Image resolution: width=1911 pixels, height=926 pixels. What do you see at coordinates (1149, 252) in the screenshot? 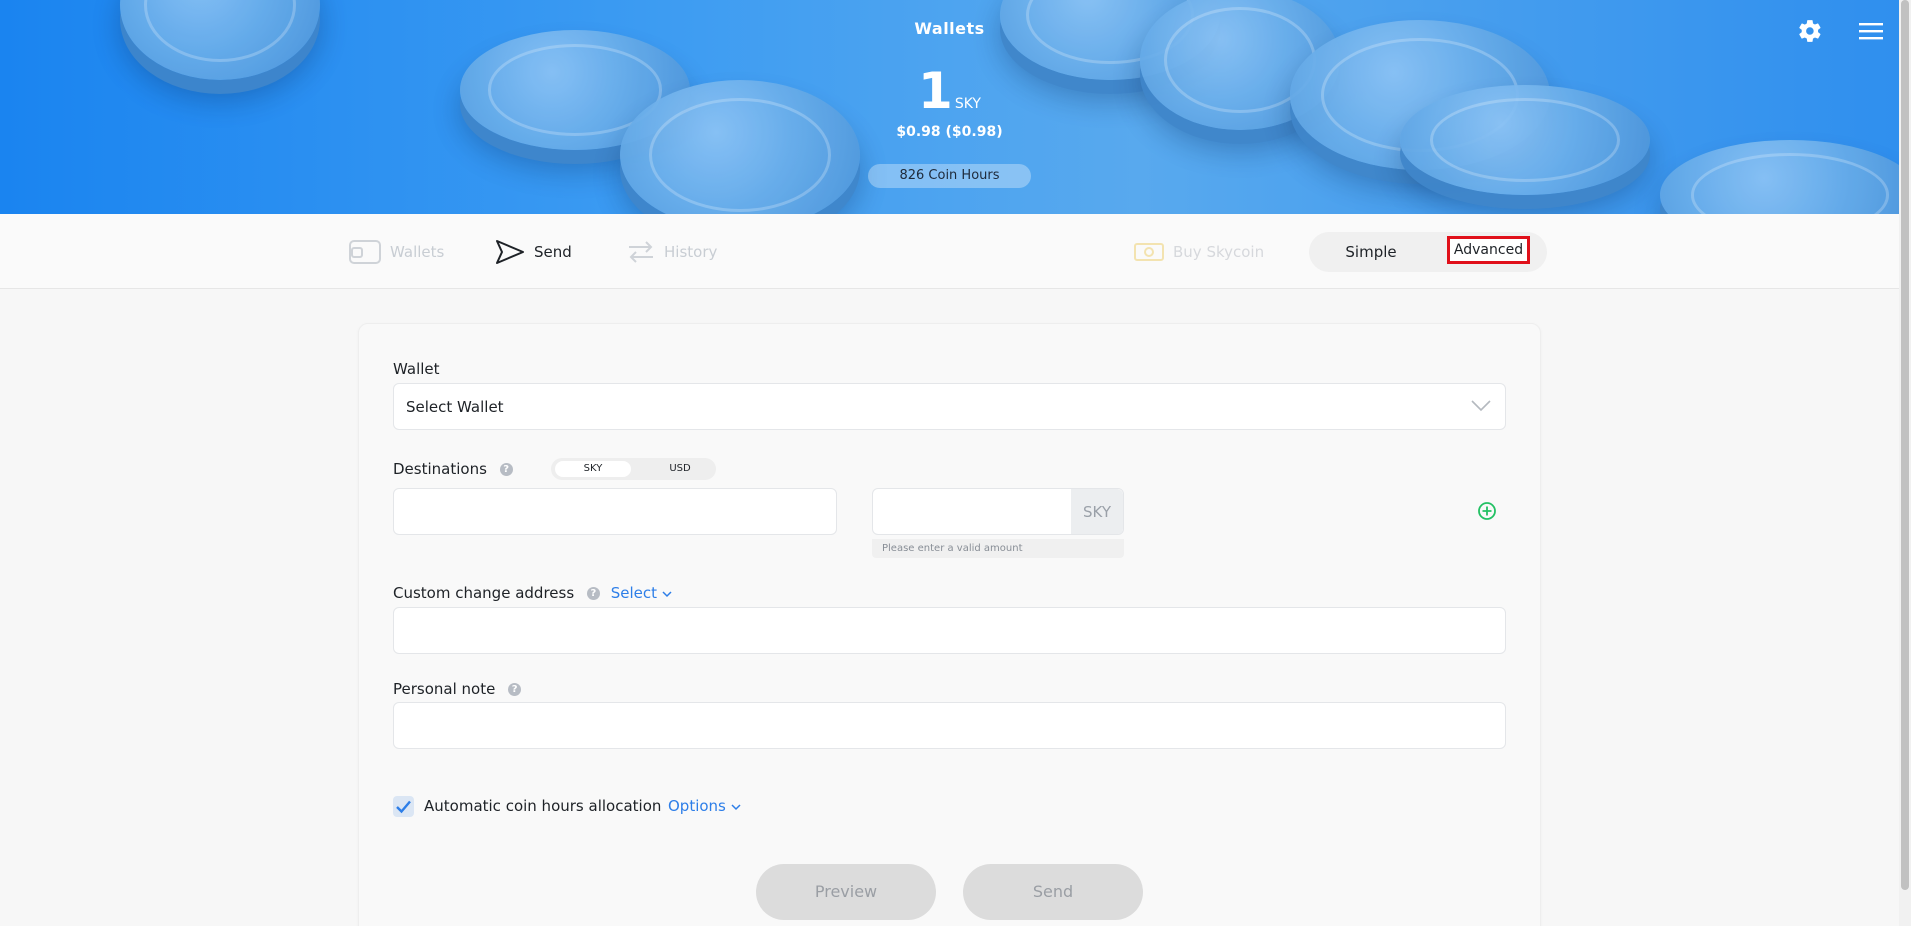
I see `cash-icon` at bounding box center [1149, 252].